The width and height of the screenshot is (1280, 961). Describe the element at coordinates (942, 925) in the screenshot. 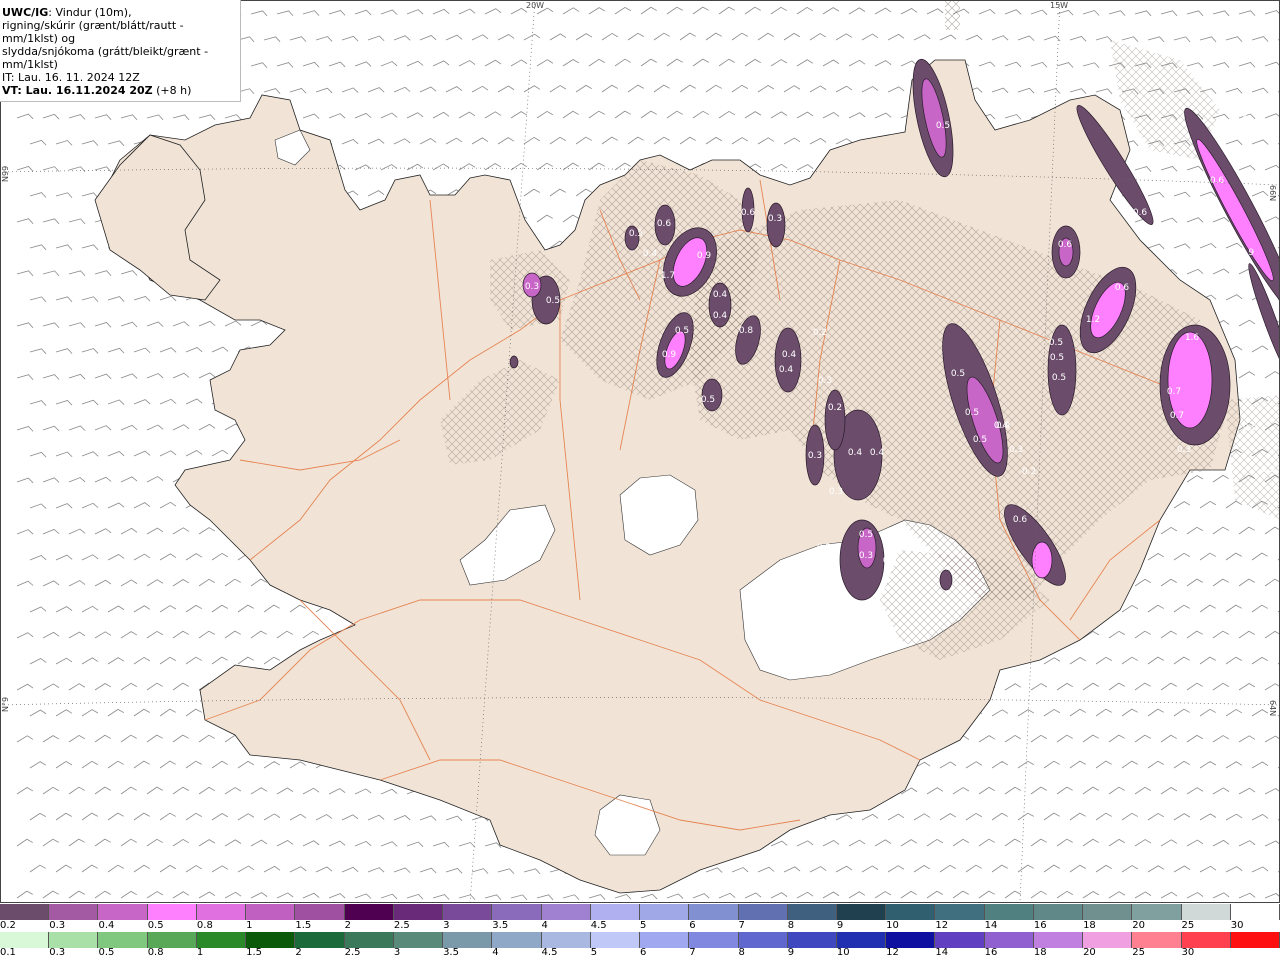

I see `colorbar-tick-label: 12` at that location.